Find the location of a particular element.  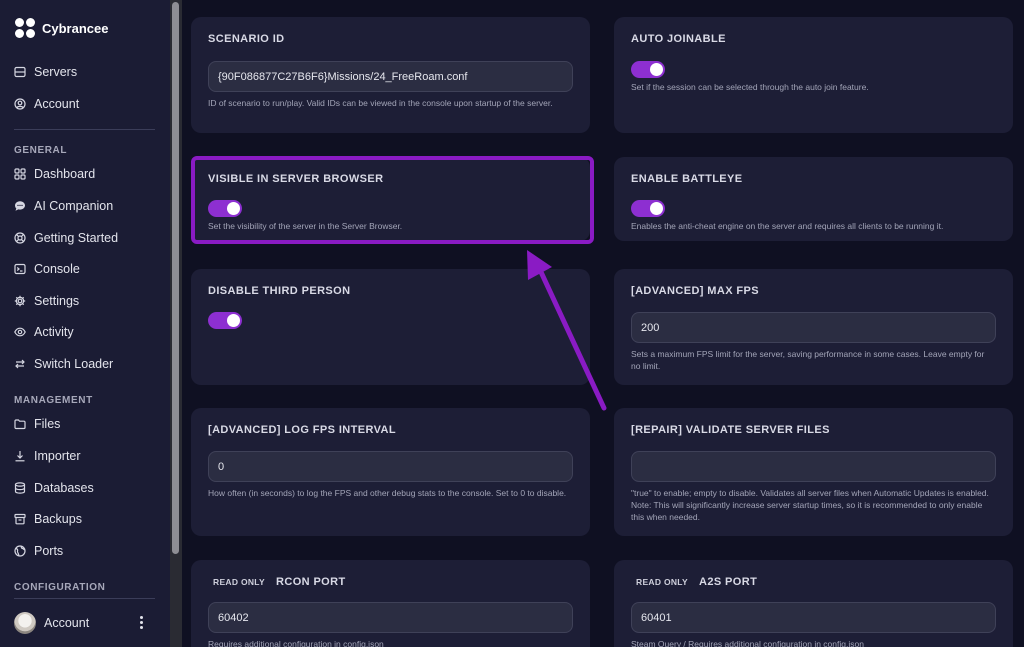

card-title: A2S PORT is located at coordinates (728, 582).